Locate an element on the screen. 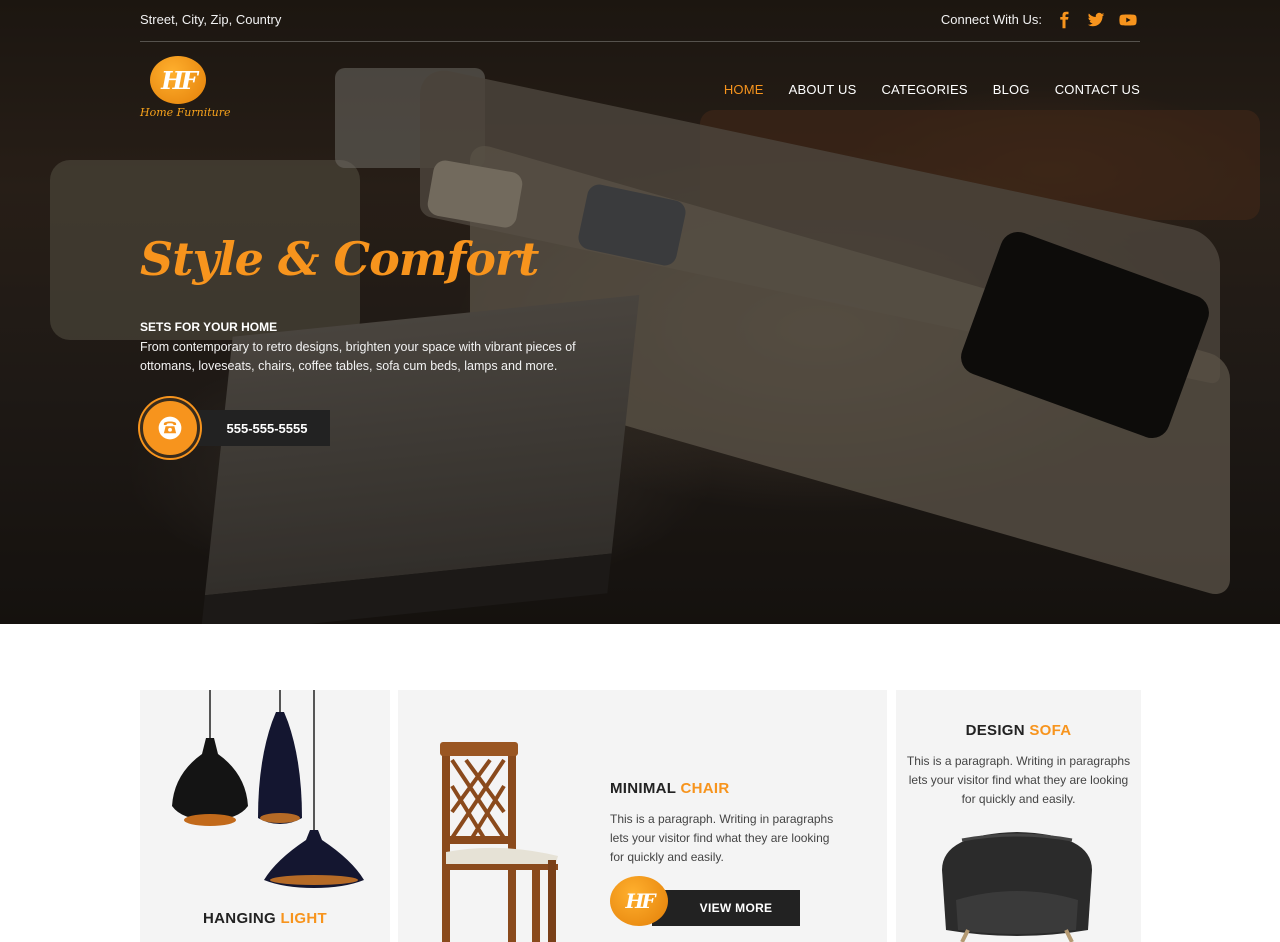 This screenshot has height=942, width=1280. product-title: HANGING LIGHT is located at coordinates (265, 918).